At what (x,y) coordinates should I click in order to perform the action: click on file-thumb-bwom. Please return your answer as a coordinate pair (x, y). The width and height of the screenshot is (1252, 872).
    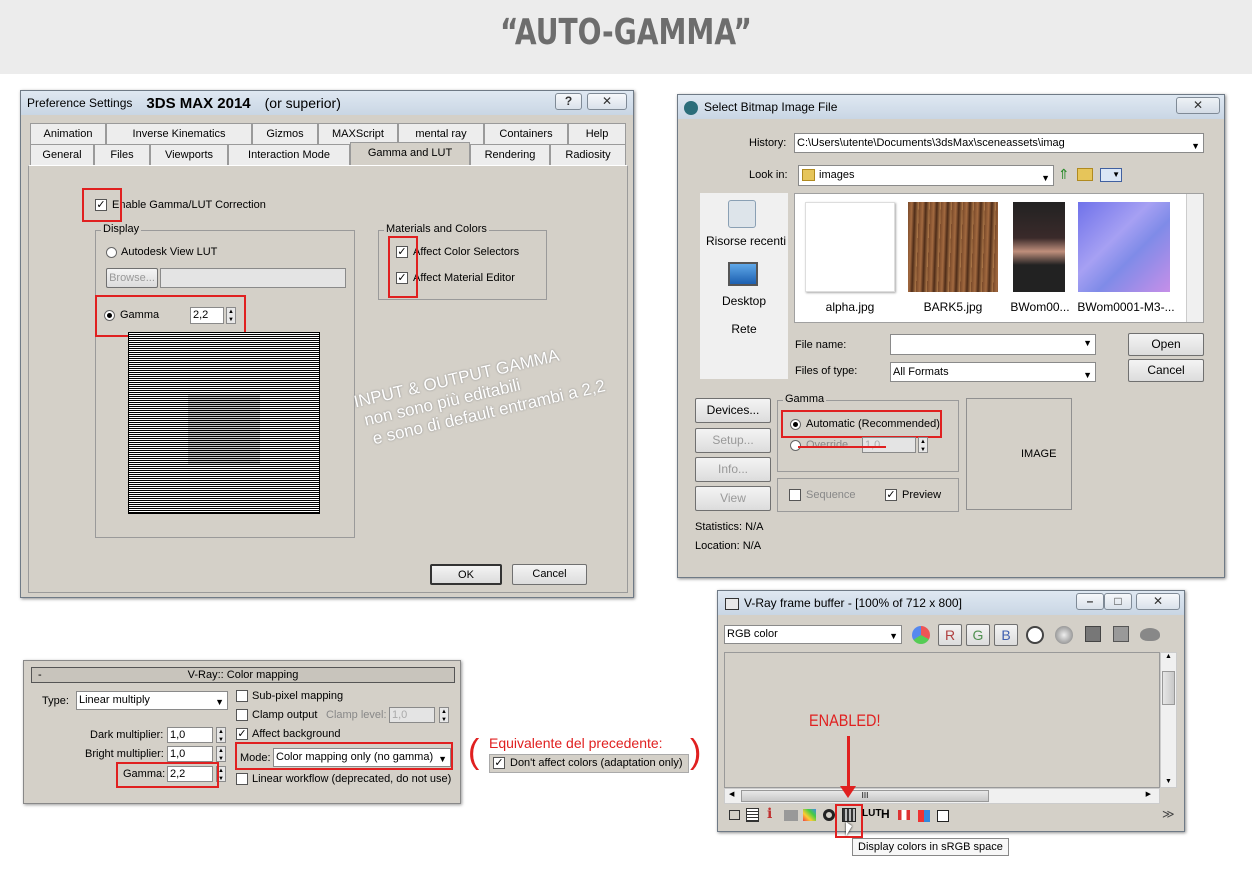
    Looking at the image, I should click on (1039, 247).